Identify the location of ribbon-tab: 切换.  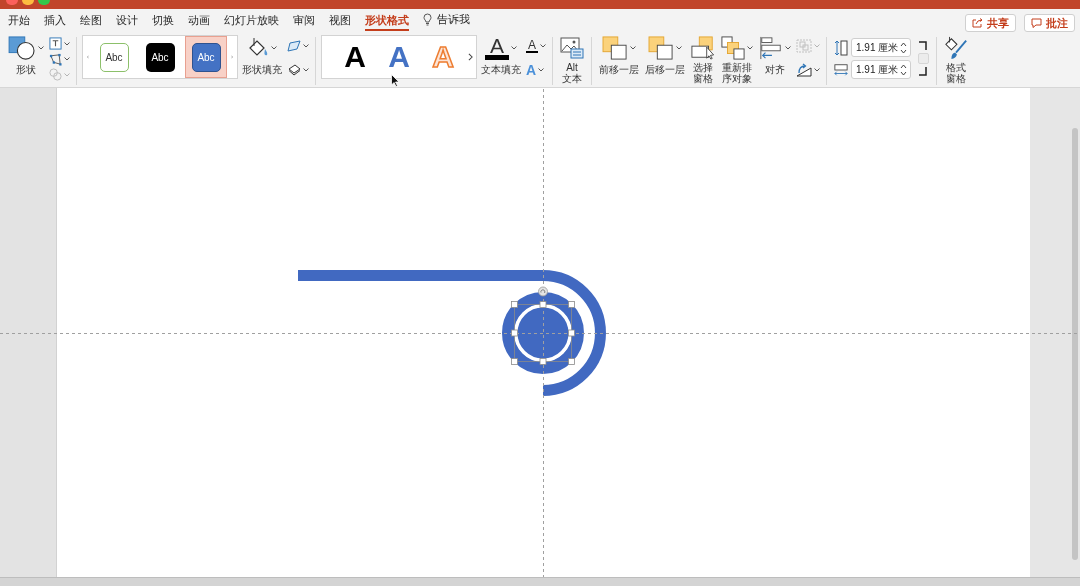
(163, 21).